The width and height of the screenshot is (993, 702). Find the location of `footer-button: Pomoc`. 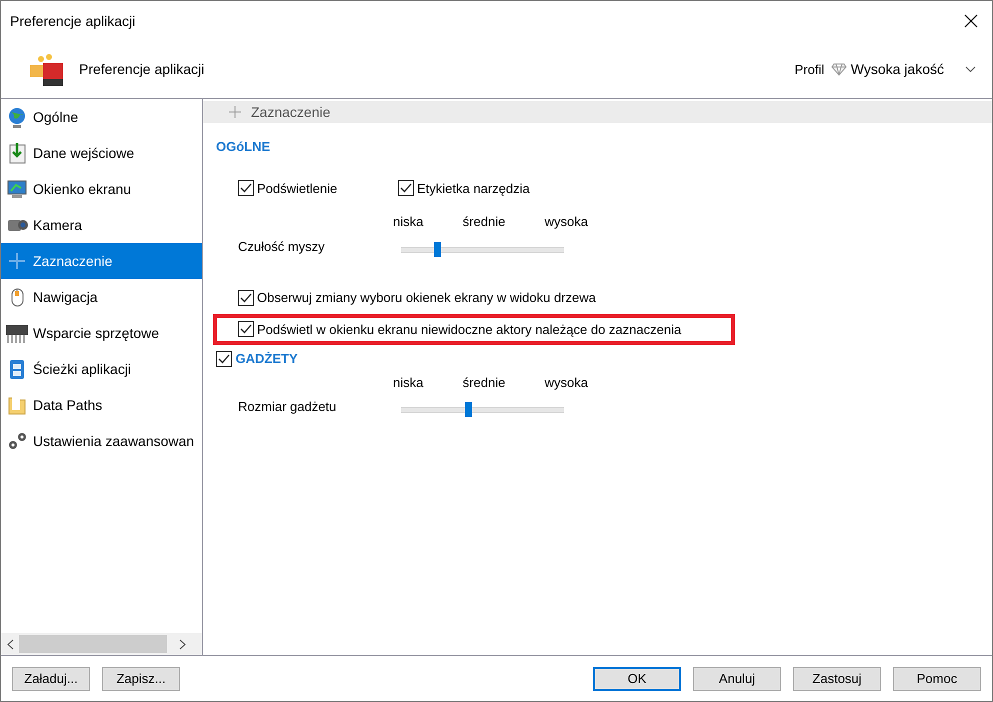

footer-button: Pomoc is located at coordinates (937, 678).